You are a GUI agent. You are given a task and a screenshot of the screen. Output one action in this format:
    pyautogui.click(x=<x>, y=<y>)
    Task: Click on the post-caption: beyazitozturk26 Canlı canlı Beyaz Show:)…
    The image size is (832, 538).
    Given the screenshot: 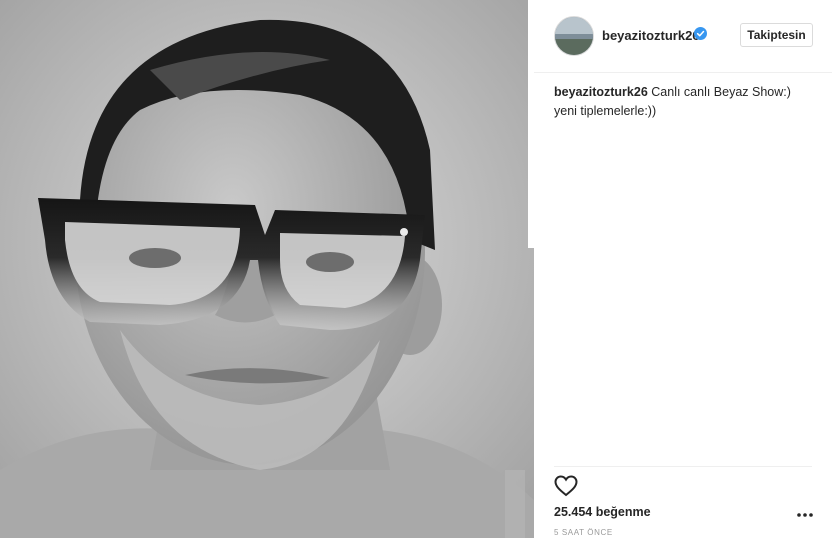 What is the action you would take?
    pyautogui.click(x=683, y=102)
    